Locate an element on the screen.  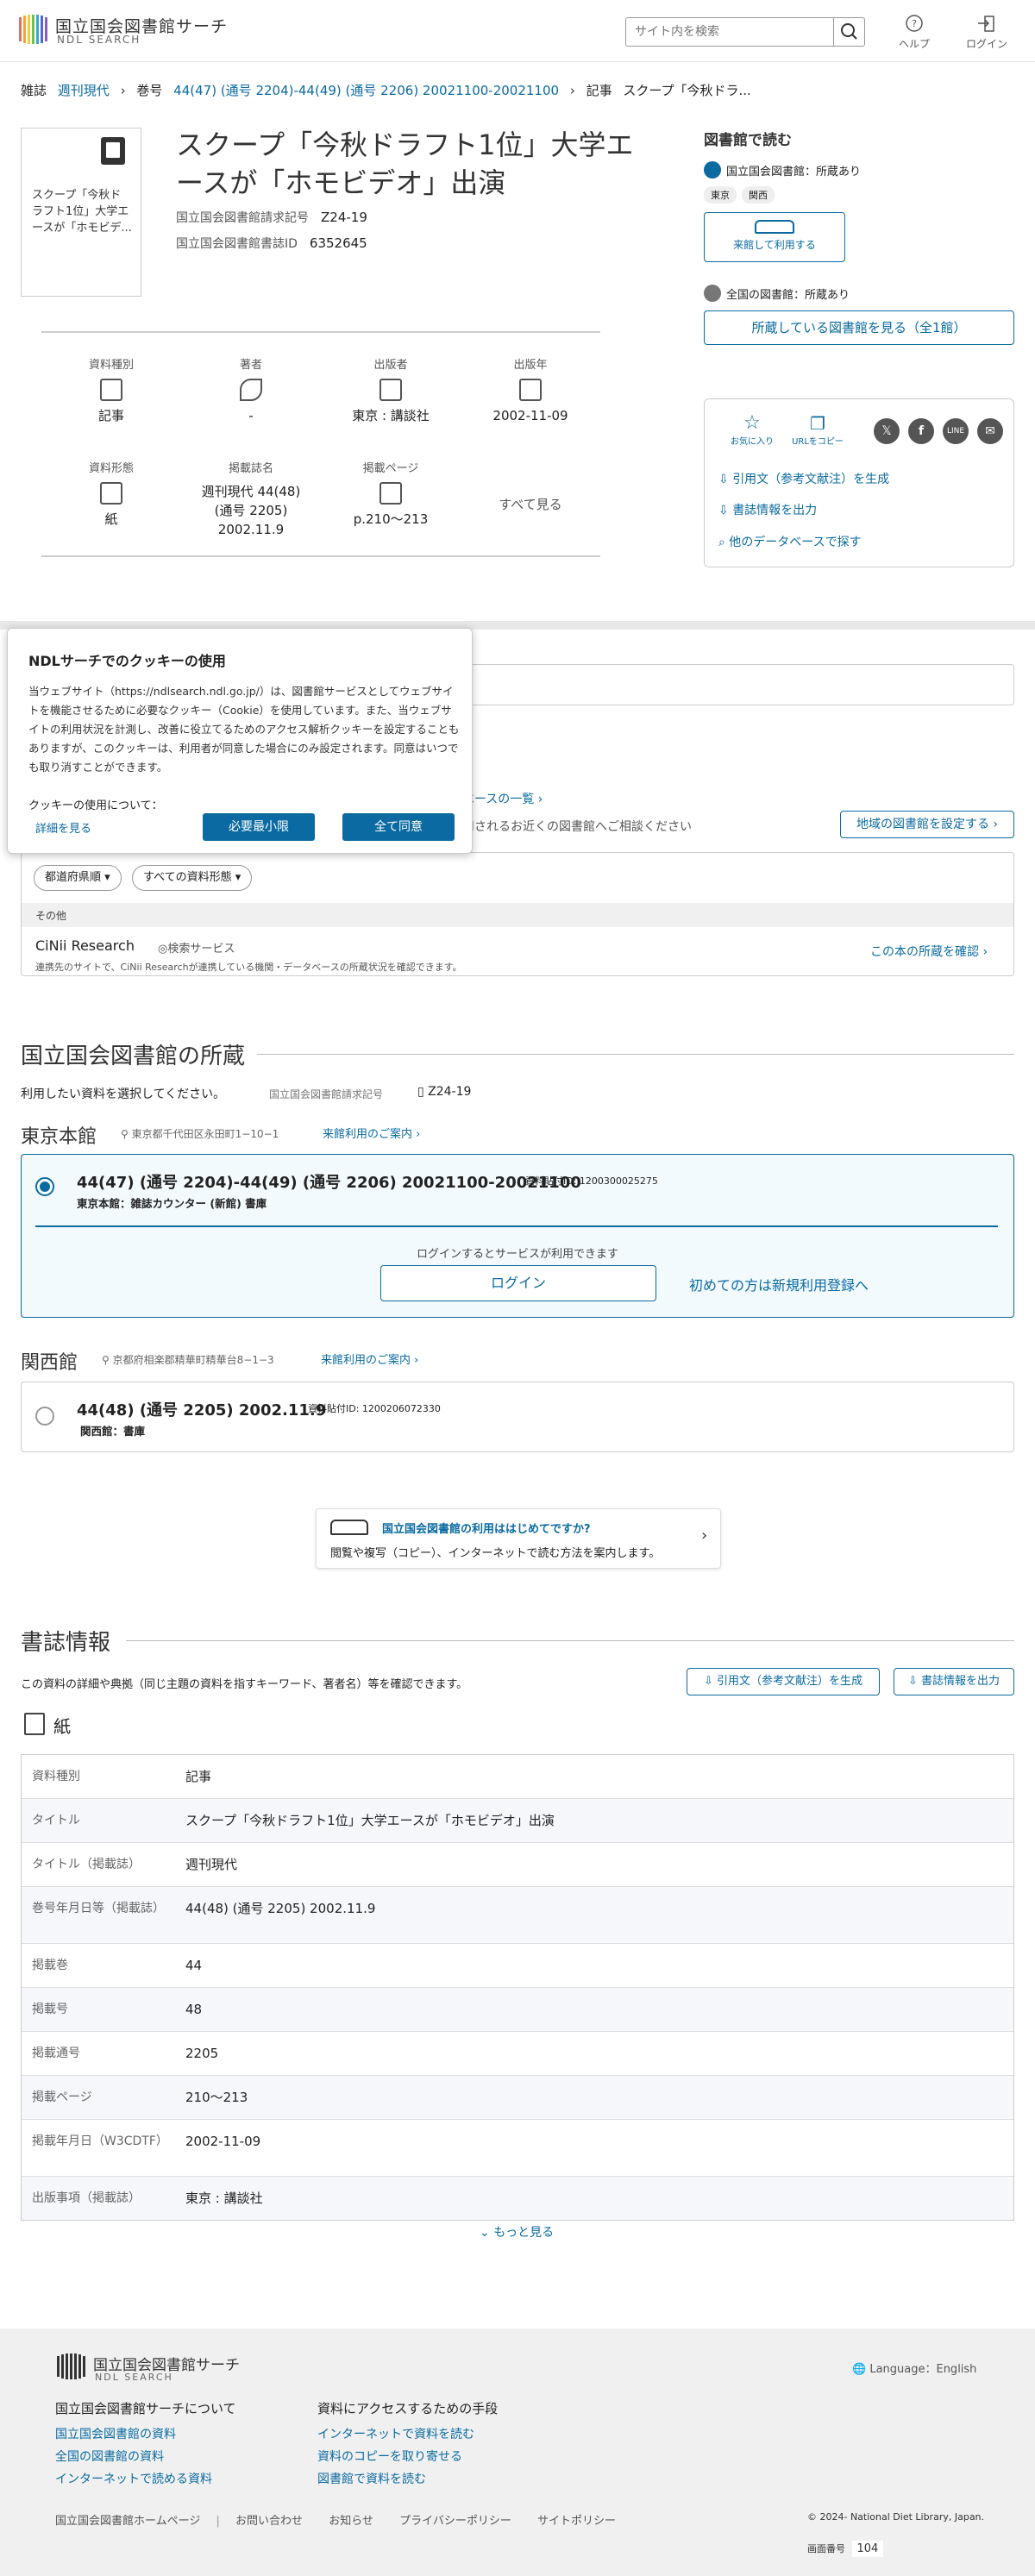
row-key: タイトル（掲載誌） is located at coordinates (86, 1864).